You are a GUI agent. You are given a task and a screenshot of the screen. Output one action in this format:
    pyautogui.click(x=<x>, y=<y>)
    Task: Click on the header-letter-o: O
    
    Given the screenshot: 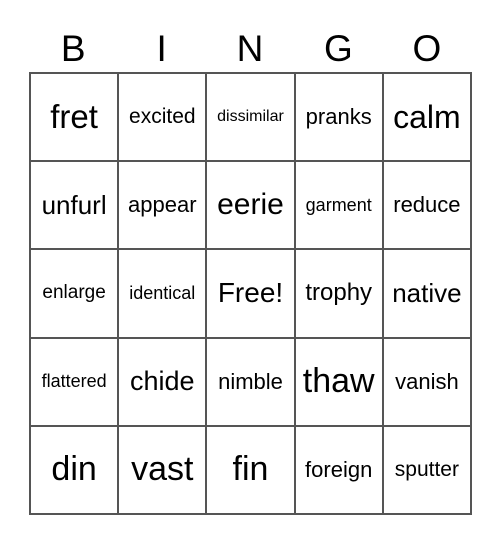 What is the action you would take?
    pyautogui.click(x=427, y=48)
    